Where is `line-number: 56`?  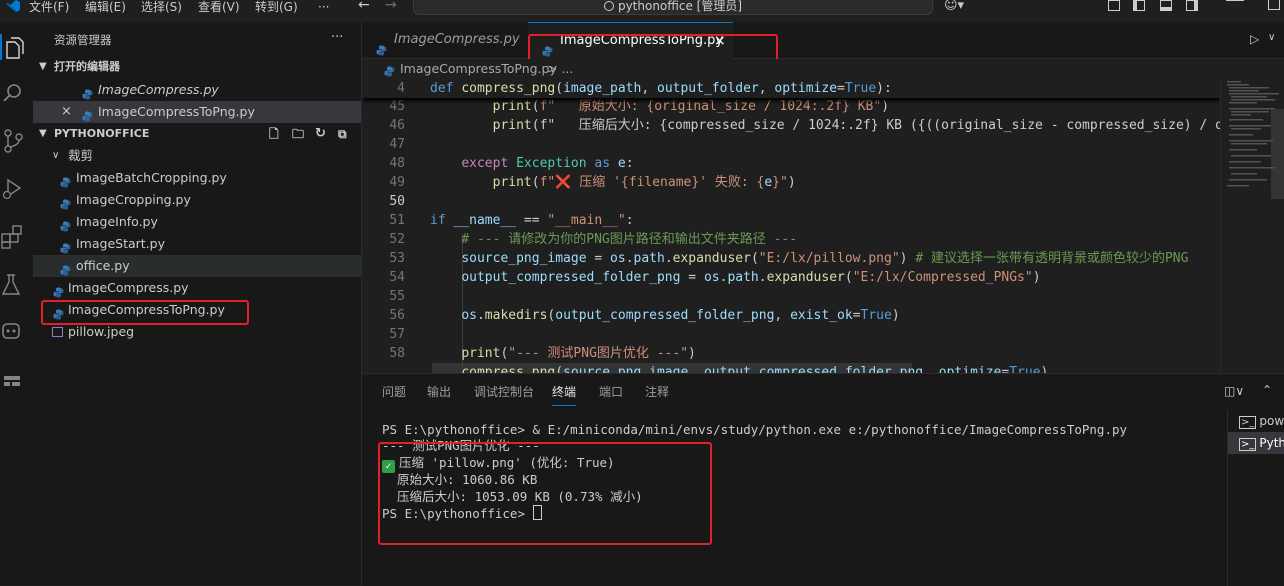 line-number: 56 is located at coordinates (397, 315).